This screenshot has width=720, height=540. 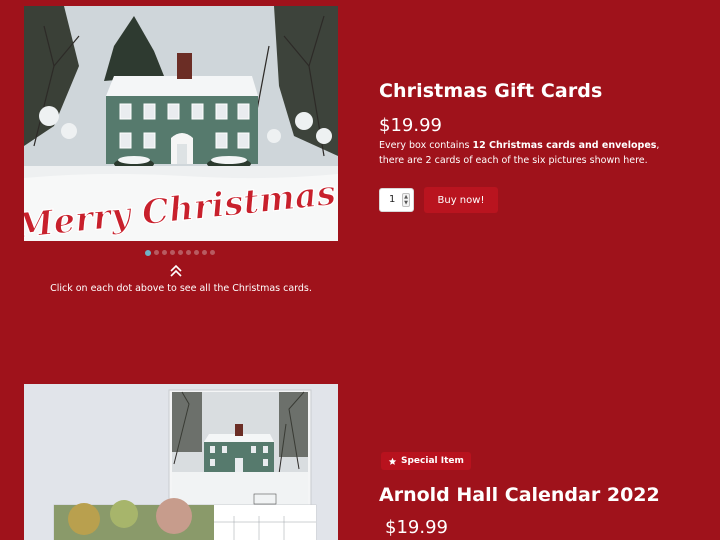 I want to click on description-prefix: Every box contains, so click(x=426, y=145).